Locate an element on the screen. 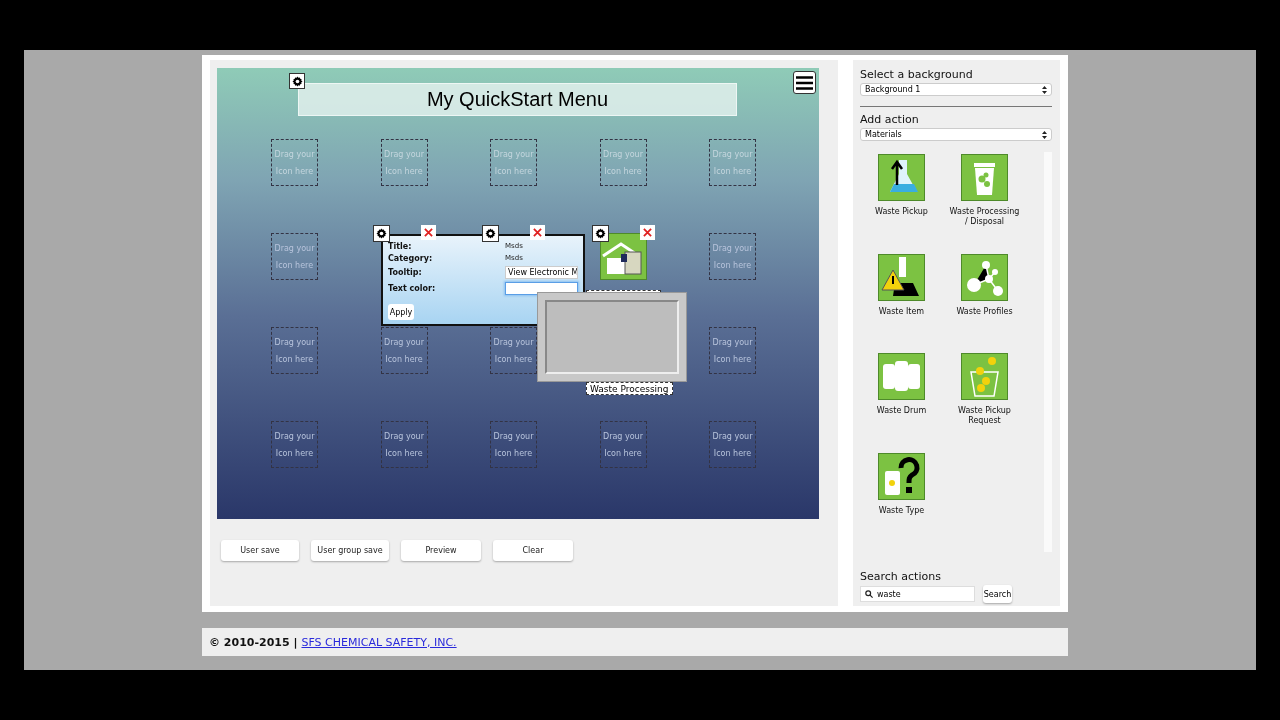 The image size is (1280, 720). action-label: Waste Processing is located at coordinates (629, 388).